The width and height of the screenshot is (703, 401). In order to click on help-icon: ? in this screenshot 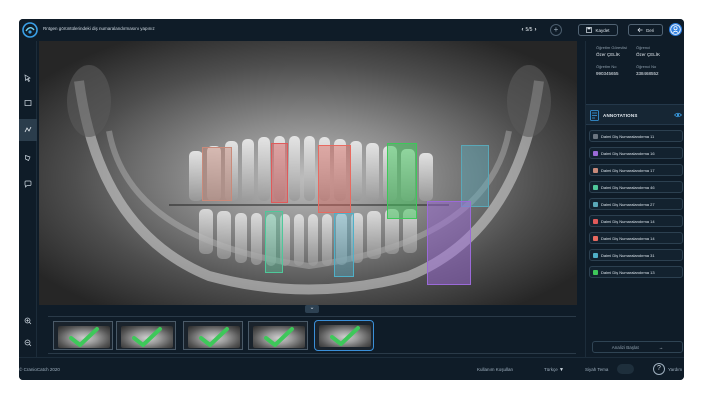, I will do `click(659, 369)`.